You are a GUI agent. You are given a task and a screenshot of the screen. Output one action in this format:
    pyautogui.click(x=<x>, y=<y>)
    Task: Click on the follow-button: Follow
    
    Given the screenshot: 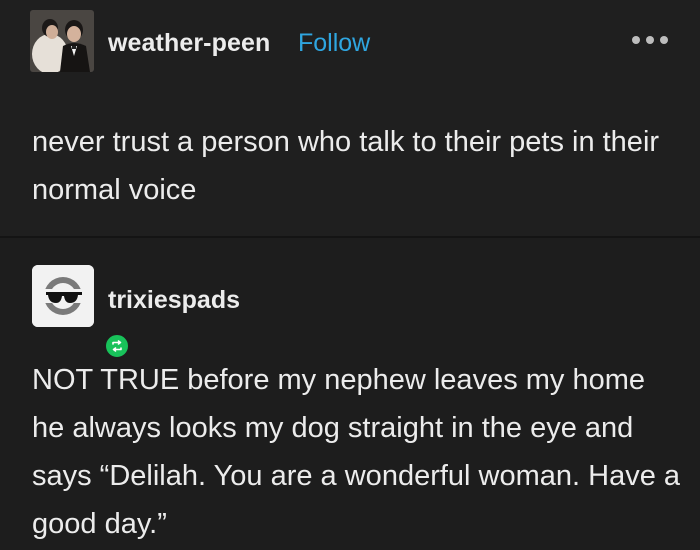 What is the action you would take?
    pyautogui.click(x=334, y=43)
    